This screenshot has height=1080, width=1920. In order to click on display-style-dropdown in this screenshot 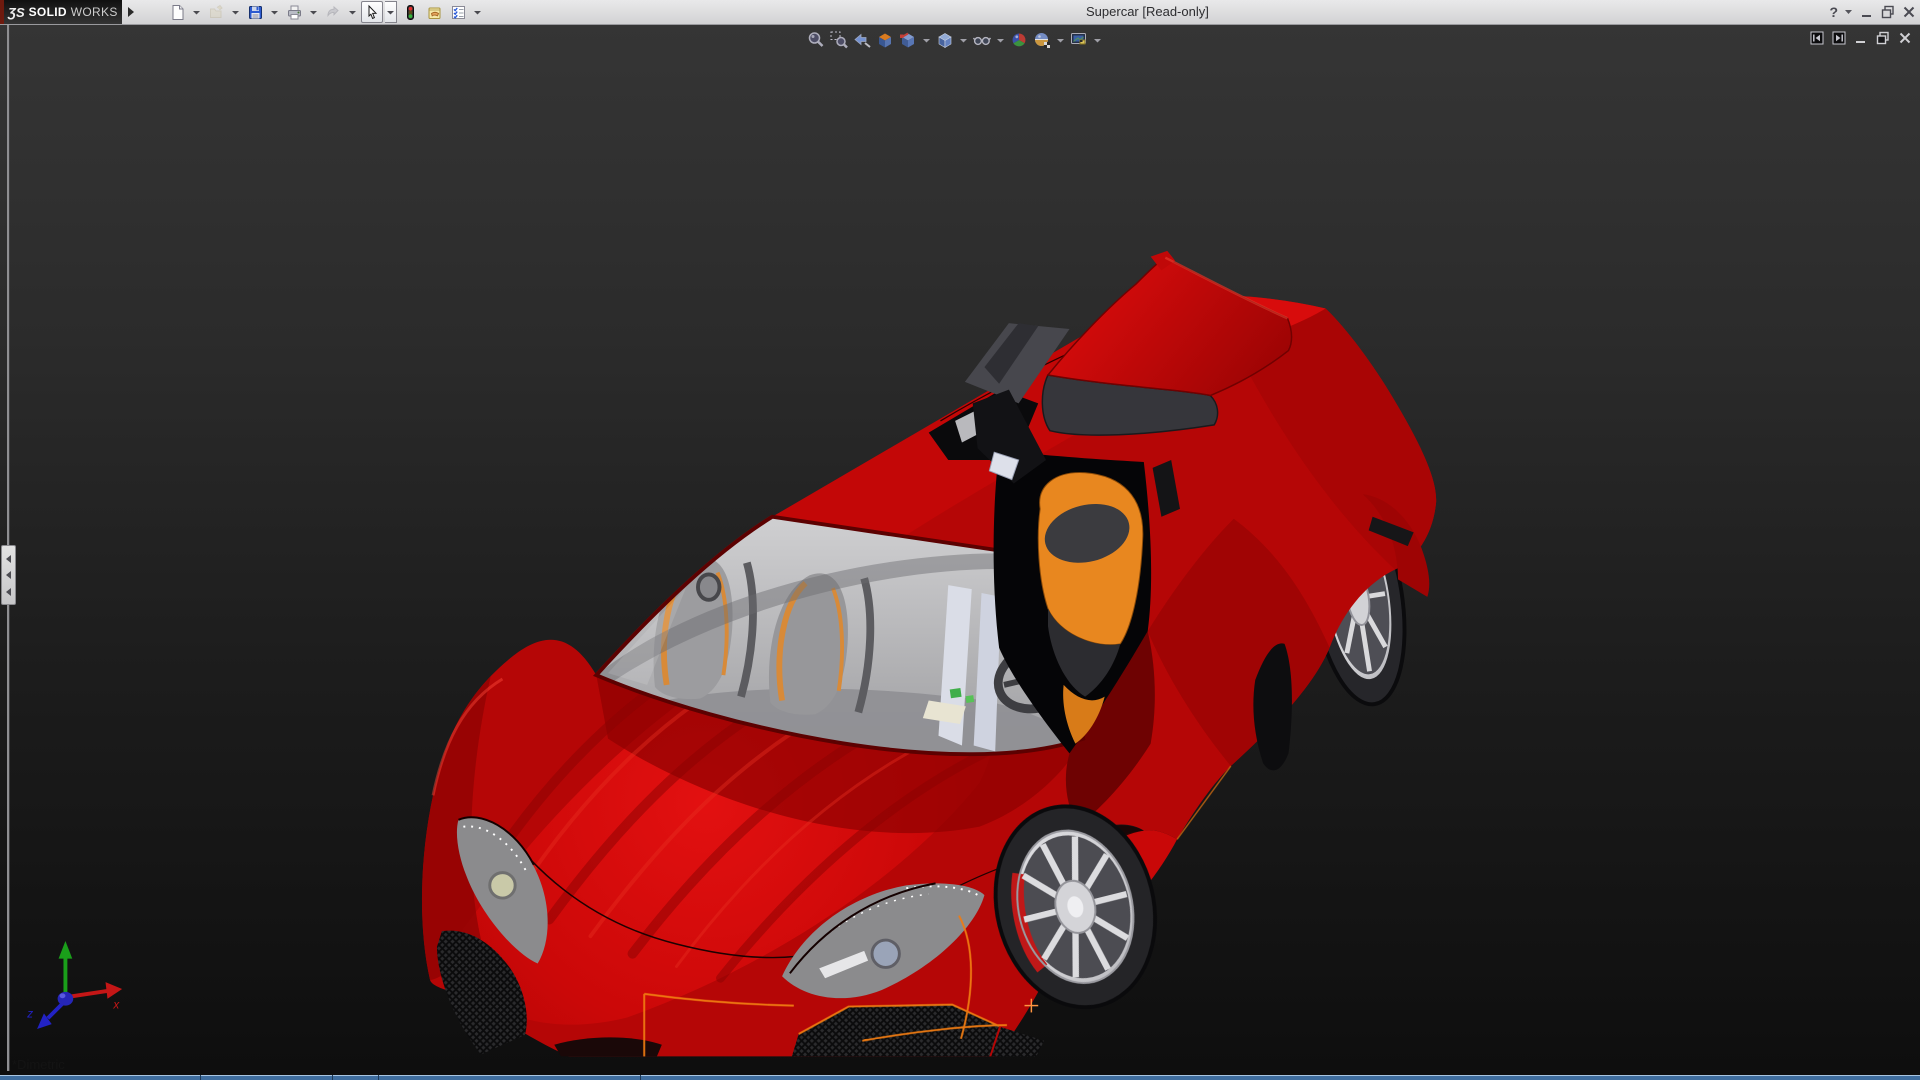, I will do `click(963, 40)`.